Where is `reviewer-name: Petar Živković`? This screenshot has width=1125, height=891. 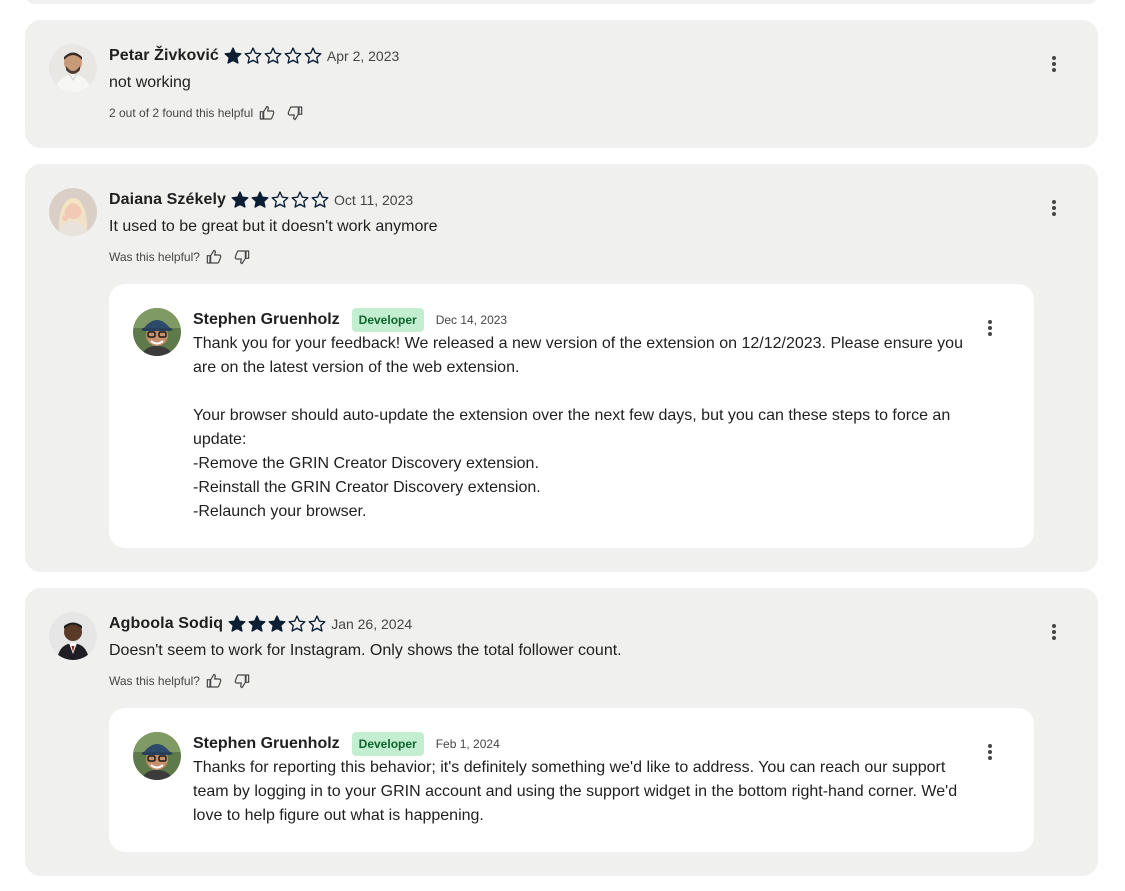
reviewer-name: Petar Živković is located at coordinates (164, 55).